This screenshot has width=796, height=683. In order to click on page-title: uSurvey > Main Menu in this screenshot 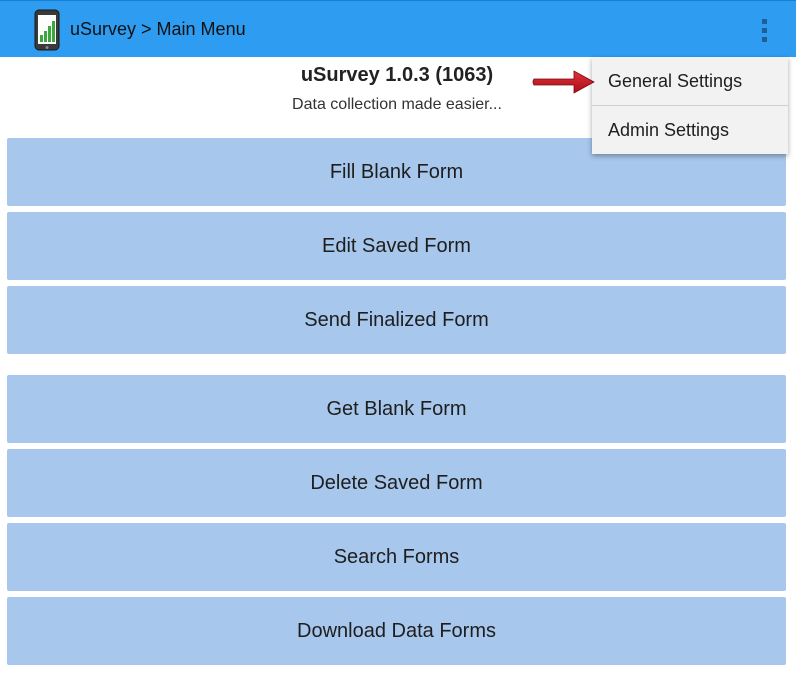, I will do `click(158, 29)`.